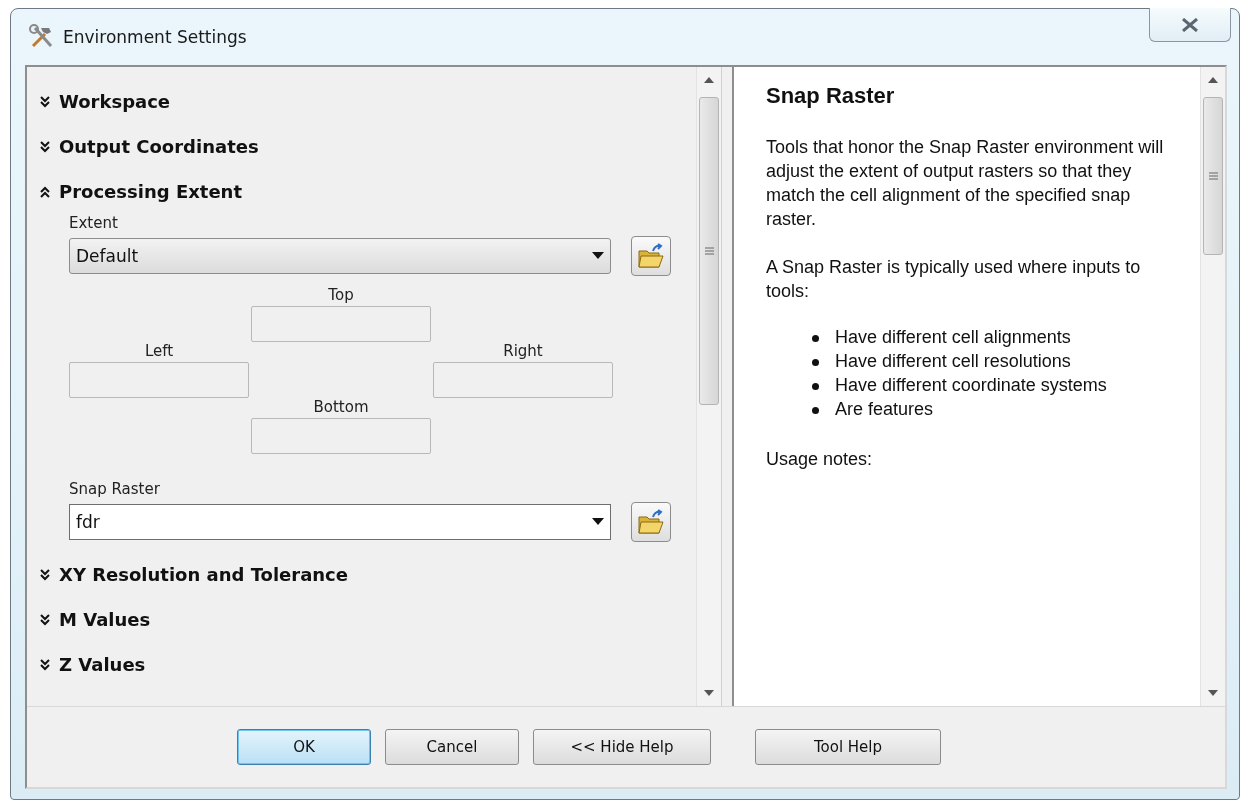 The width and height of the screenshot is (1254, 804). What do you see at coordinates (954, 279) in the screenshot?
I see `help-paragraph: A Snap Raster is typically used where inputs to tools:` at bounding box center [954, 279].